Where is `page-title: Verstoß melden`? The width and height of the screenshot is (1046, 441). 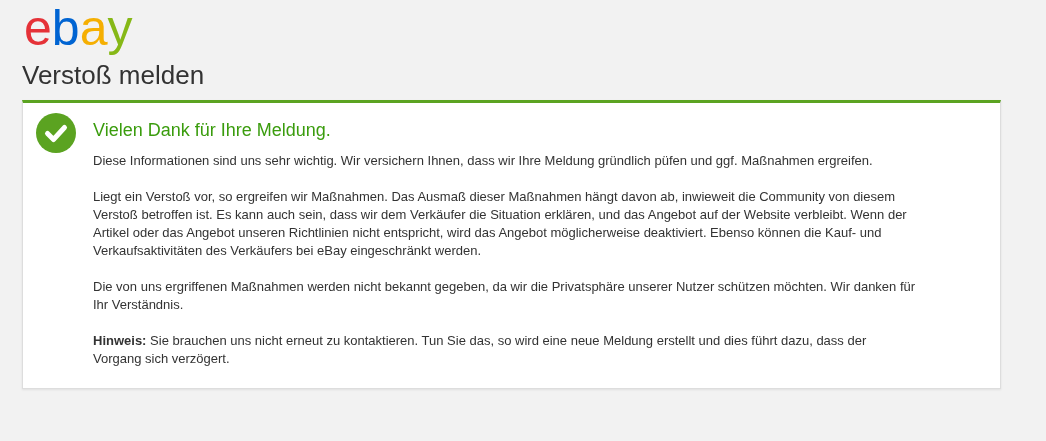
page-title: Verstoß melden is located at coordinates (114, 75).